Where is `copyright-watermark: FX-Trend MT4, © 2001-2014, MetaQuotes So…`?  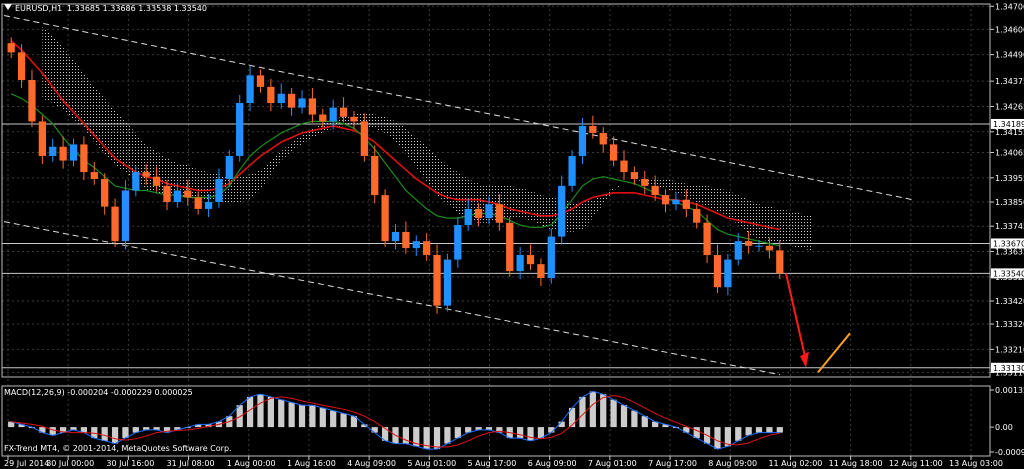 copyright-watermark: FX-Trend MT4, © 2001-2014, MetaQuotes So… is located at coordinates (118, 448).